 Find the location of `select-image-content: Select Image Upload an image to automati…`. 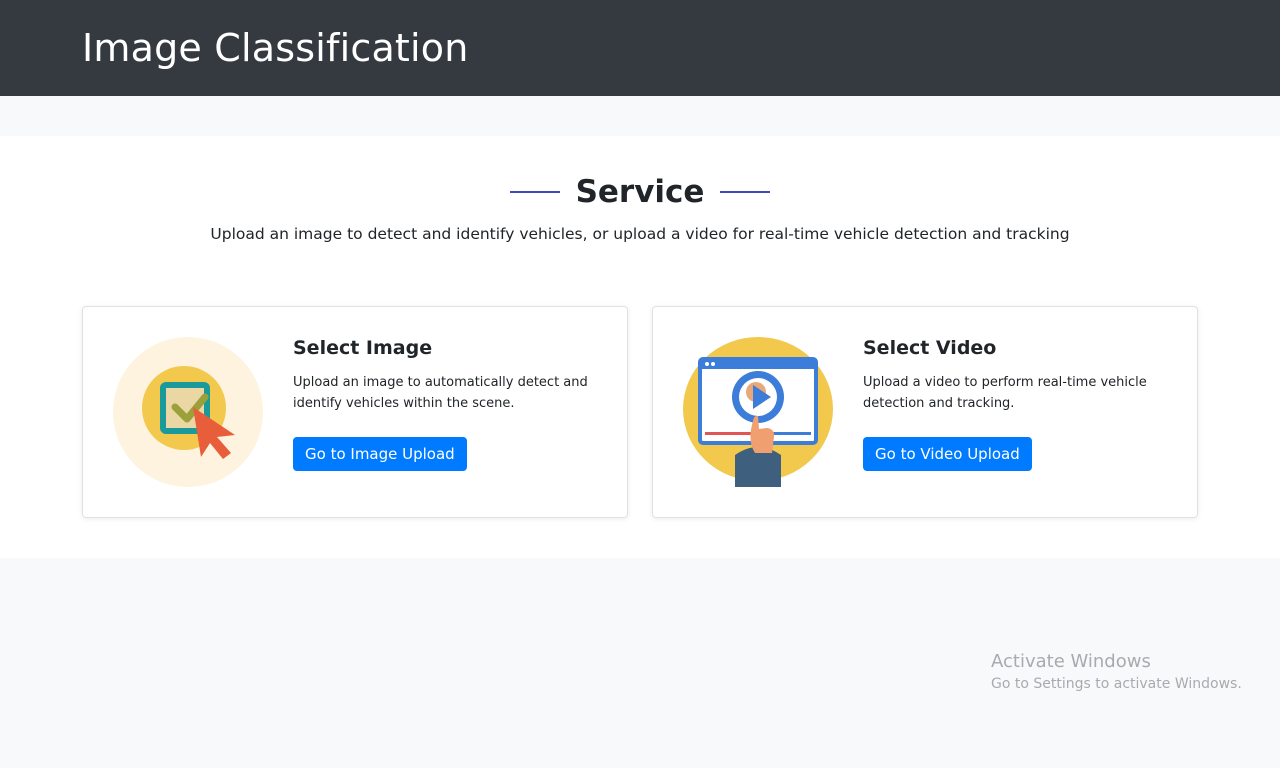

select-image-content: Select Image Upload an image to automati… is located at coordinates (448, 404).